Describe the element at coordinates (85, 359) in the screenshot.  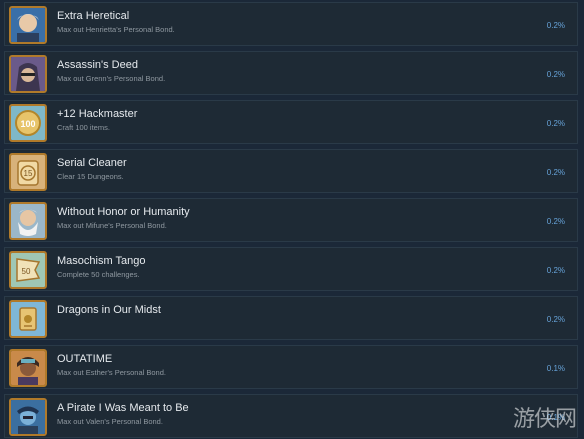
I see `achievement-name: OUTATIME` at that location.